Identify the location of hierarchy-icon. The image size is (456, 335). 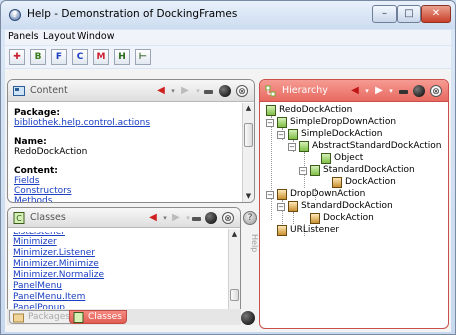
(270, 91).